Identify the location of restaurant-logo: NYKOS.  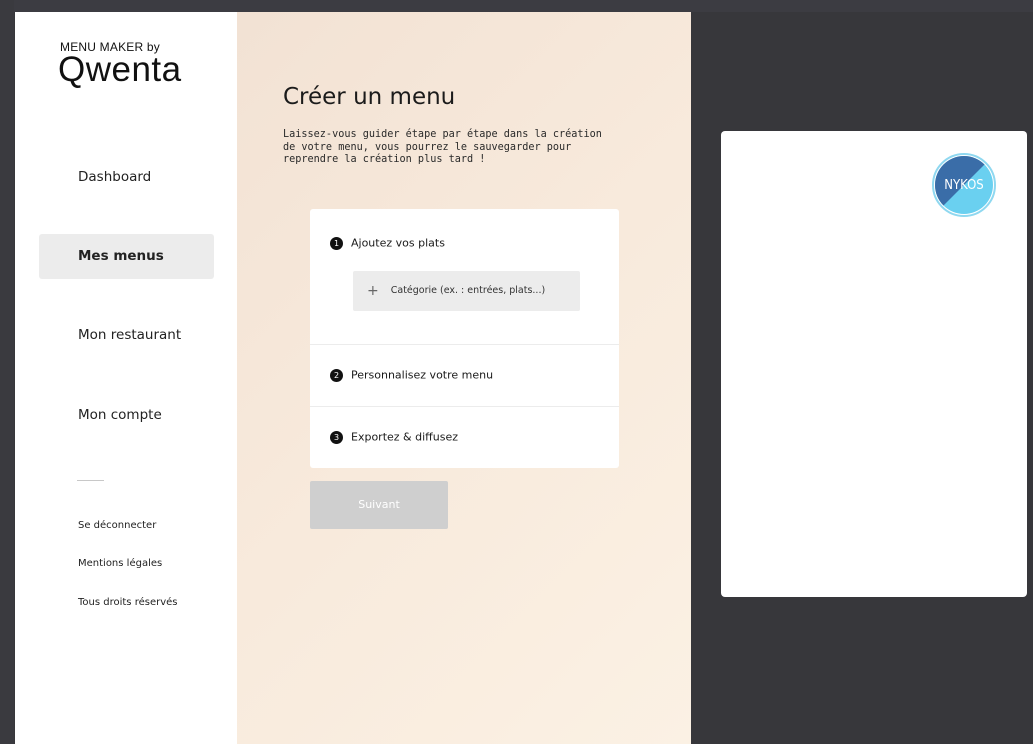
(964, 185).